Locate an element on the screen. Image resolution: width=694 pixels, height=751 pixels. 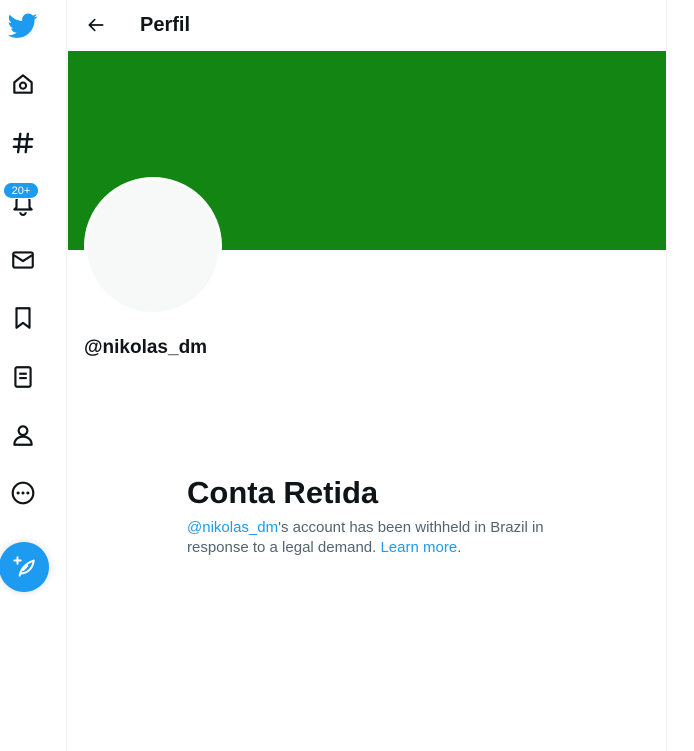
sidebar-item-home is located at coordinates (23, 84).